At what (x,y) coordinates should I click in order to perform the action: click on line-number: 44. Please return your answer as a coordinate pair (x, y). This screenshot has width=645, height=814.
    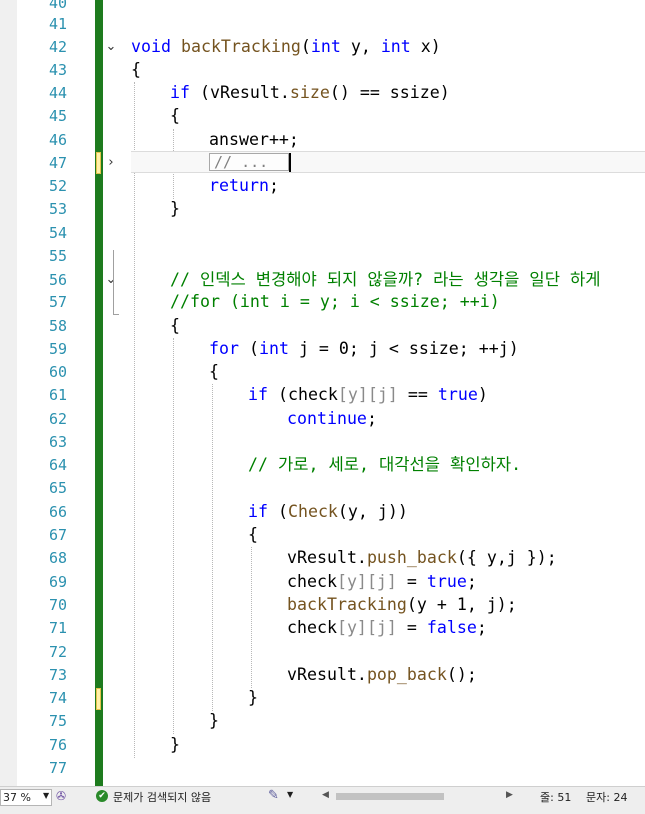
    Looking at the image, I should click on (57, 93).